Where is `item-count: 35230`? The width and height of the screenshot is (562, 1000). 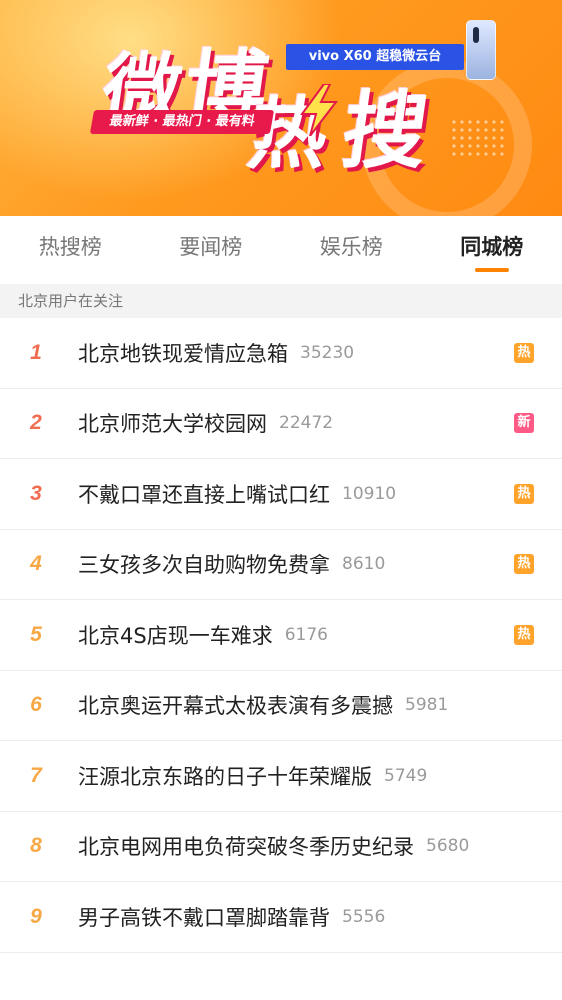 item-count: 35230 is located at coordinates (327, 352).